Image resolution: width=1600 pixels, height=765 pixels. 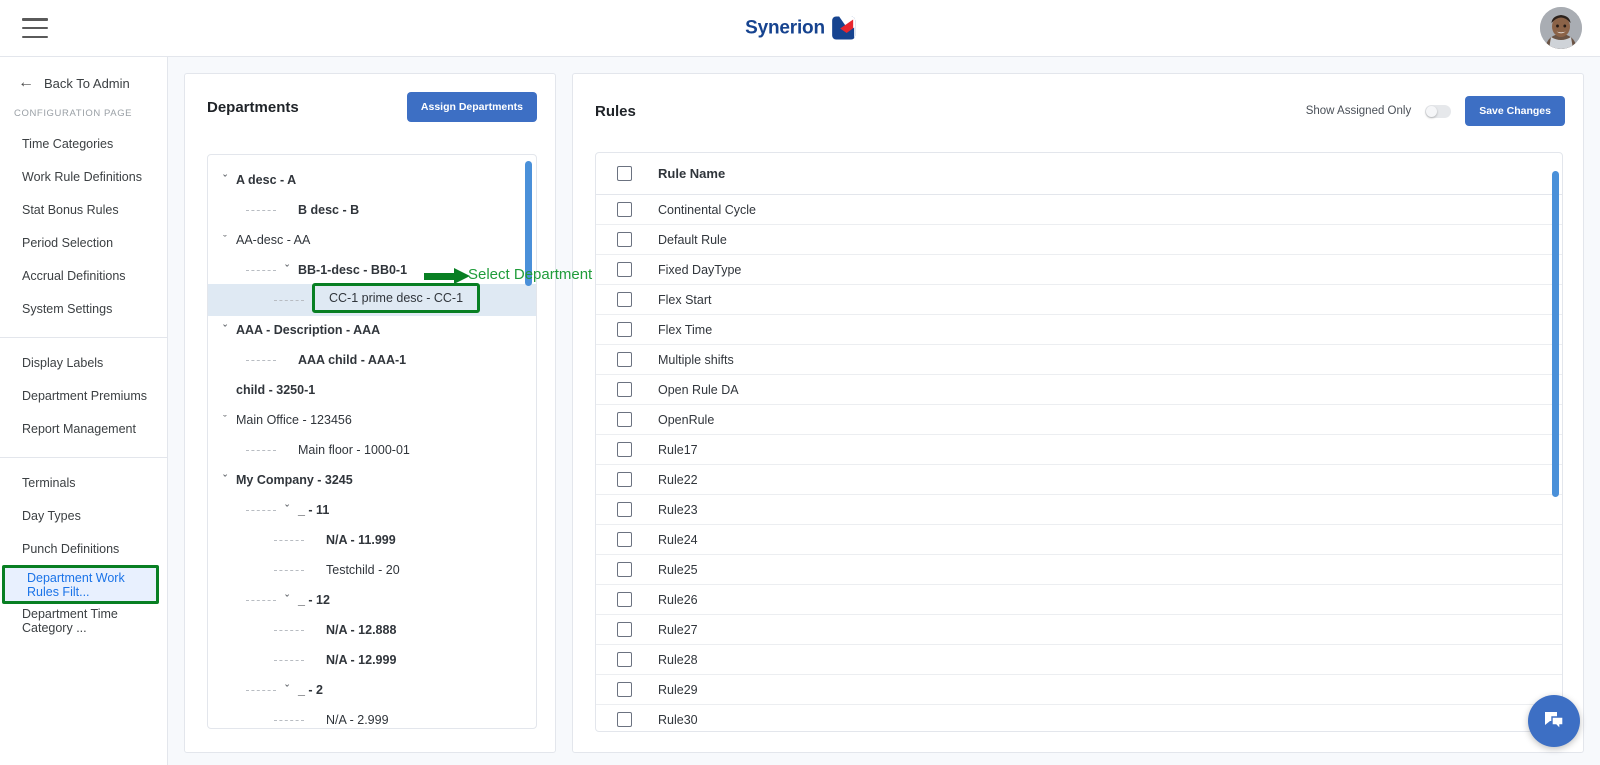 I want to click on tree-node: ˇ BB-1-desc - BB0-1, so click(x=372, y=270).